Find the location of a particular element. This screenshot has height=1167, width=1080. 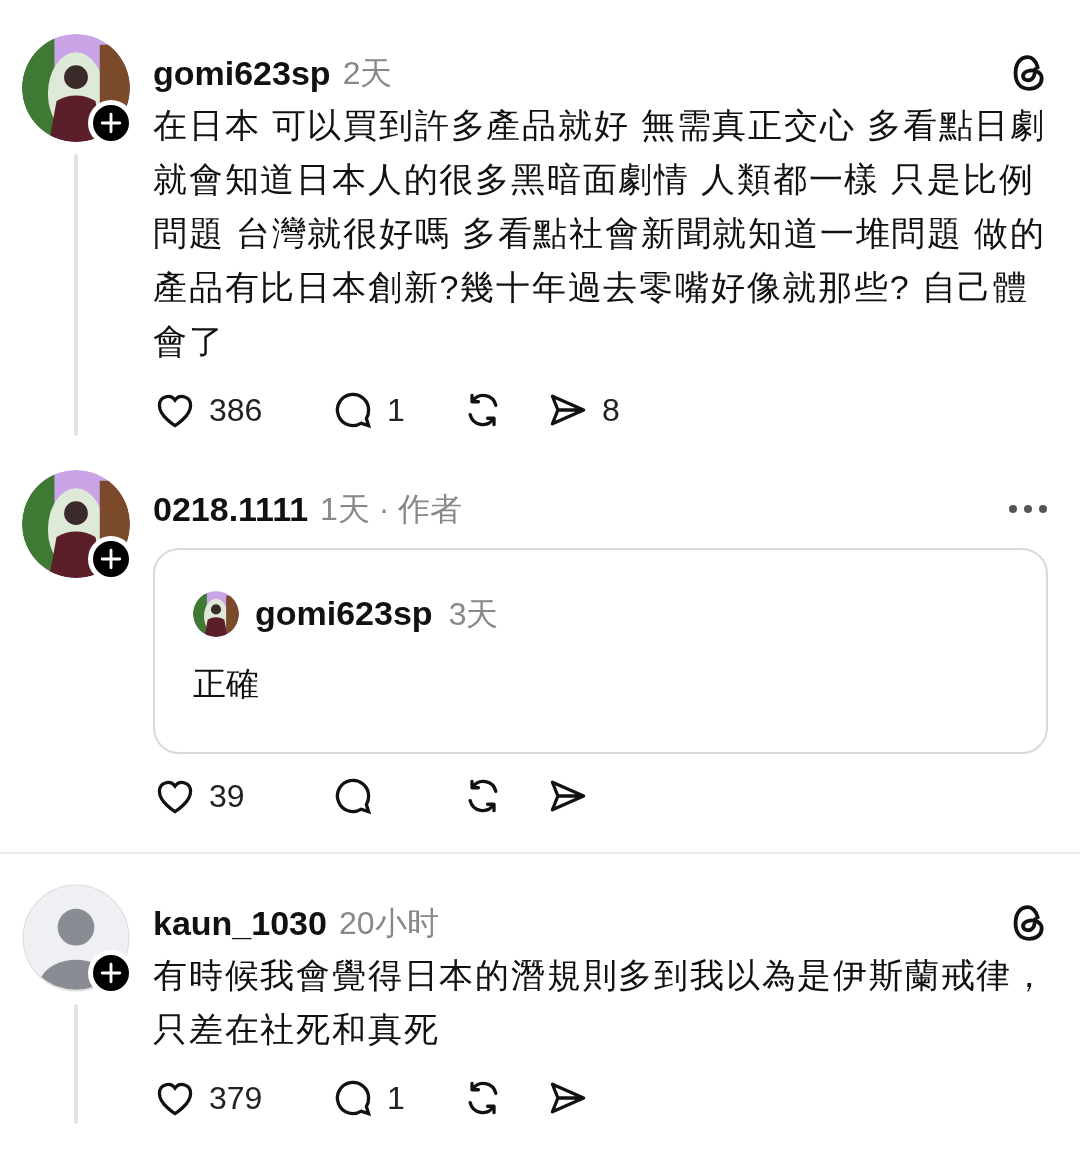

quoted-post-card: gomi623sp 3天 正確 is located at coordinates (600, 651).